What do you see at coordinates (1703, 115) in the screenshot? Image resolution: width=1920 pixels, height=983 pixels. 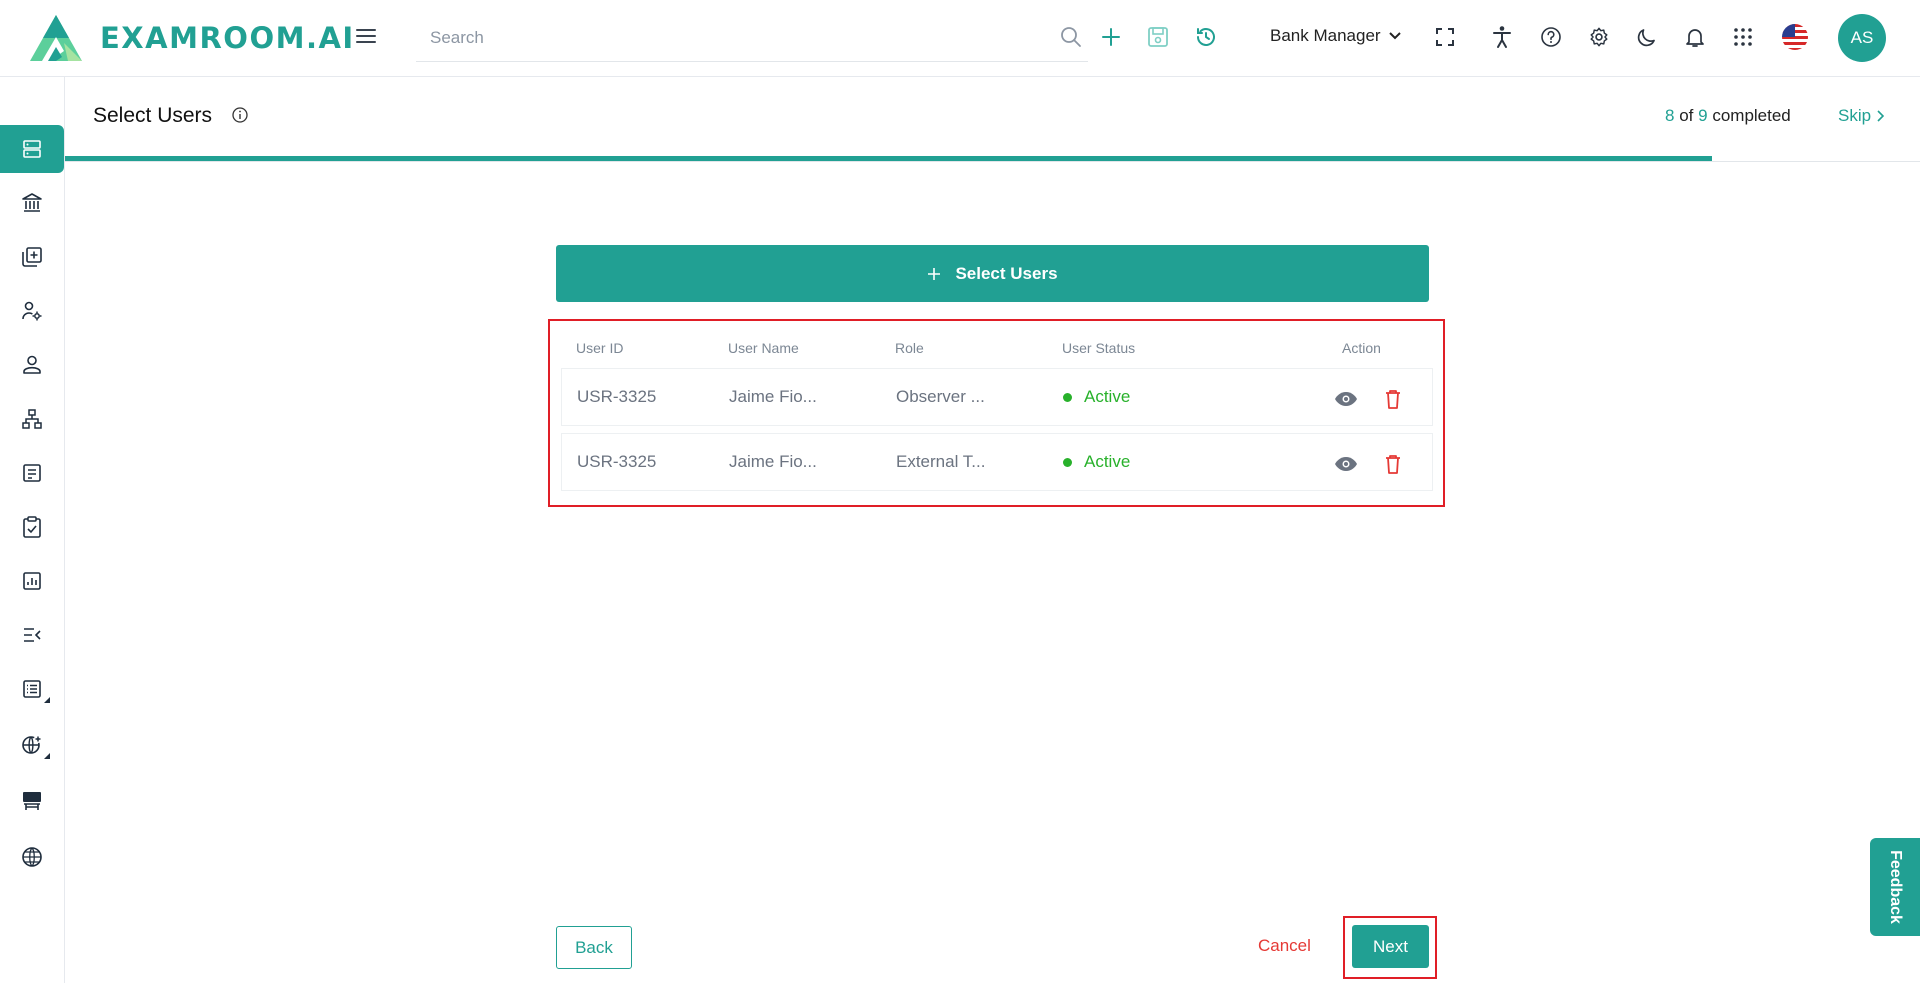 I see `total-count: 9` at bounding box center [1703, 115].